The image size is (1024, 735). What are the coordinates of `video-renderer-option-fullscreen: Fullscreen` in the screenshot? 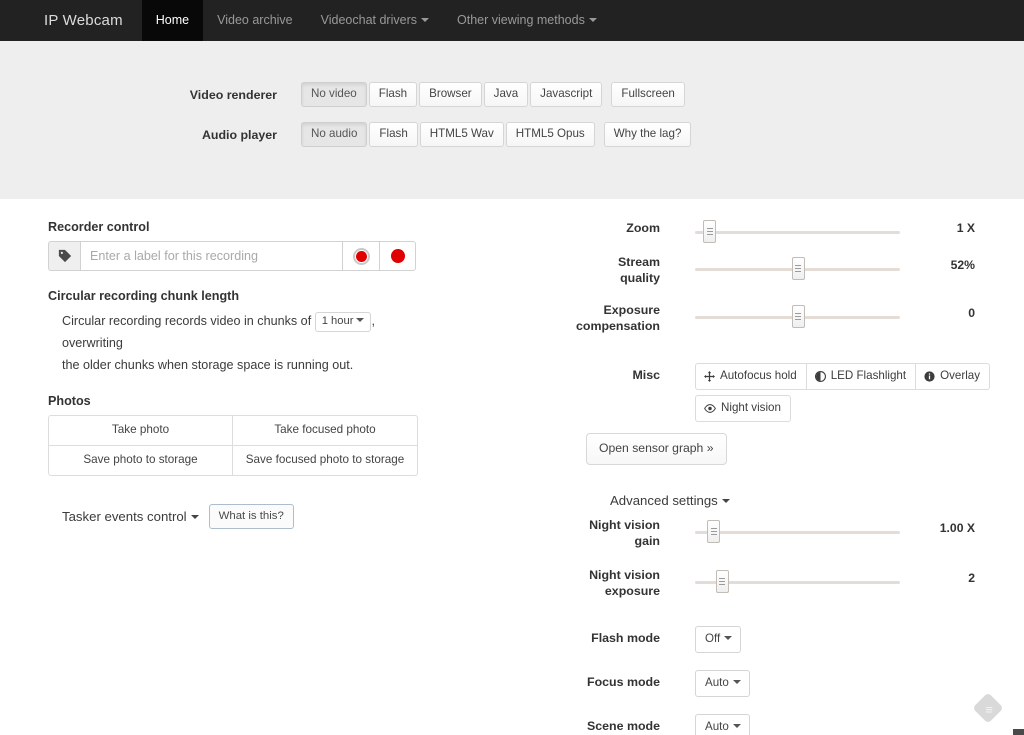 It's located at (648, 94).